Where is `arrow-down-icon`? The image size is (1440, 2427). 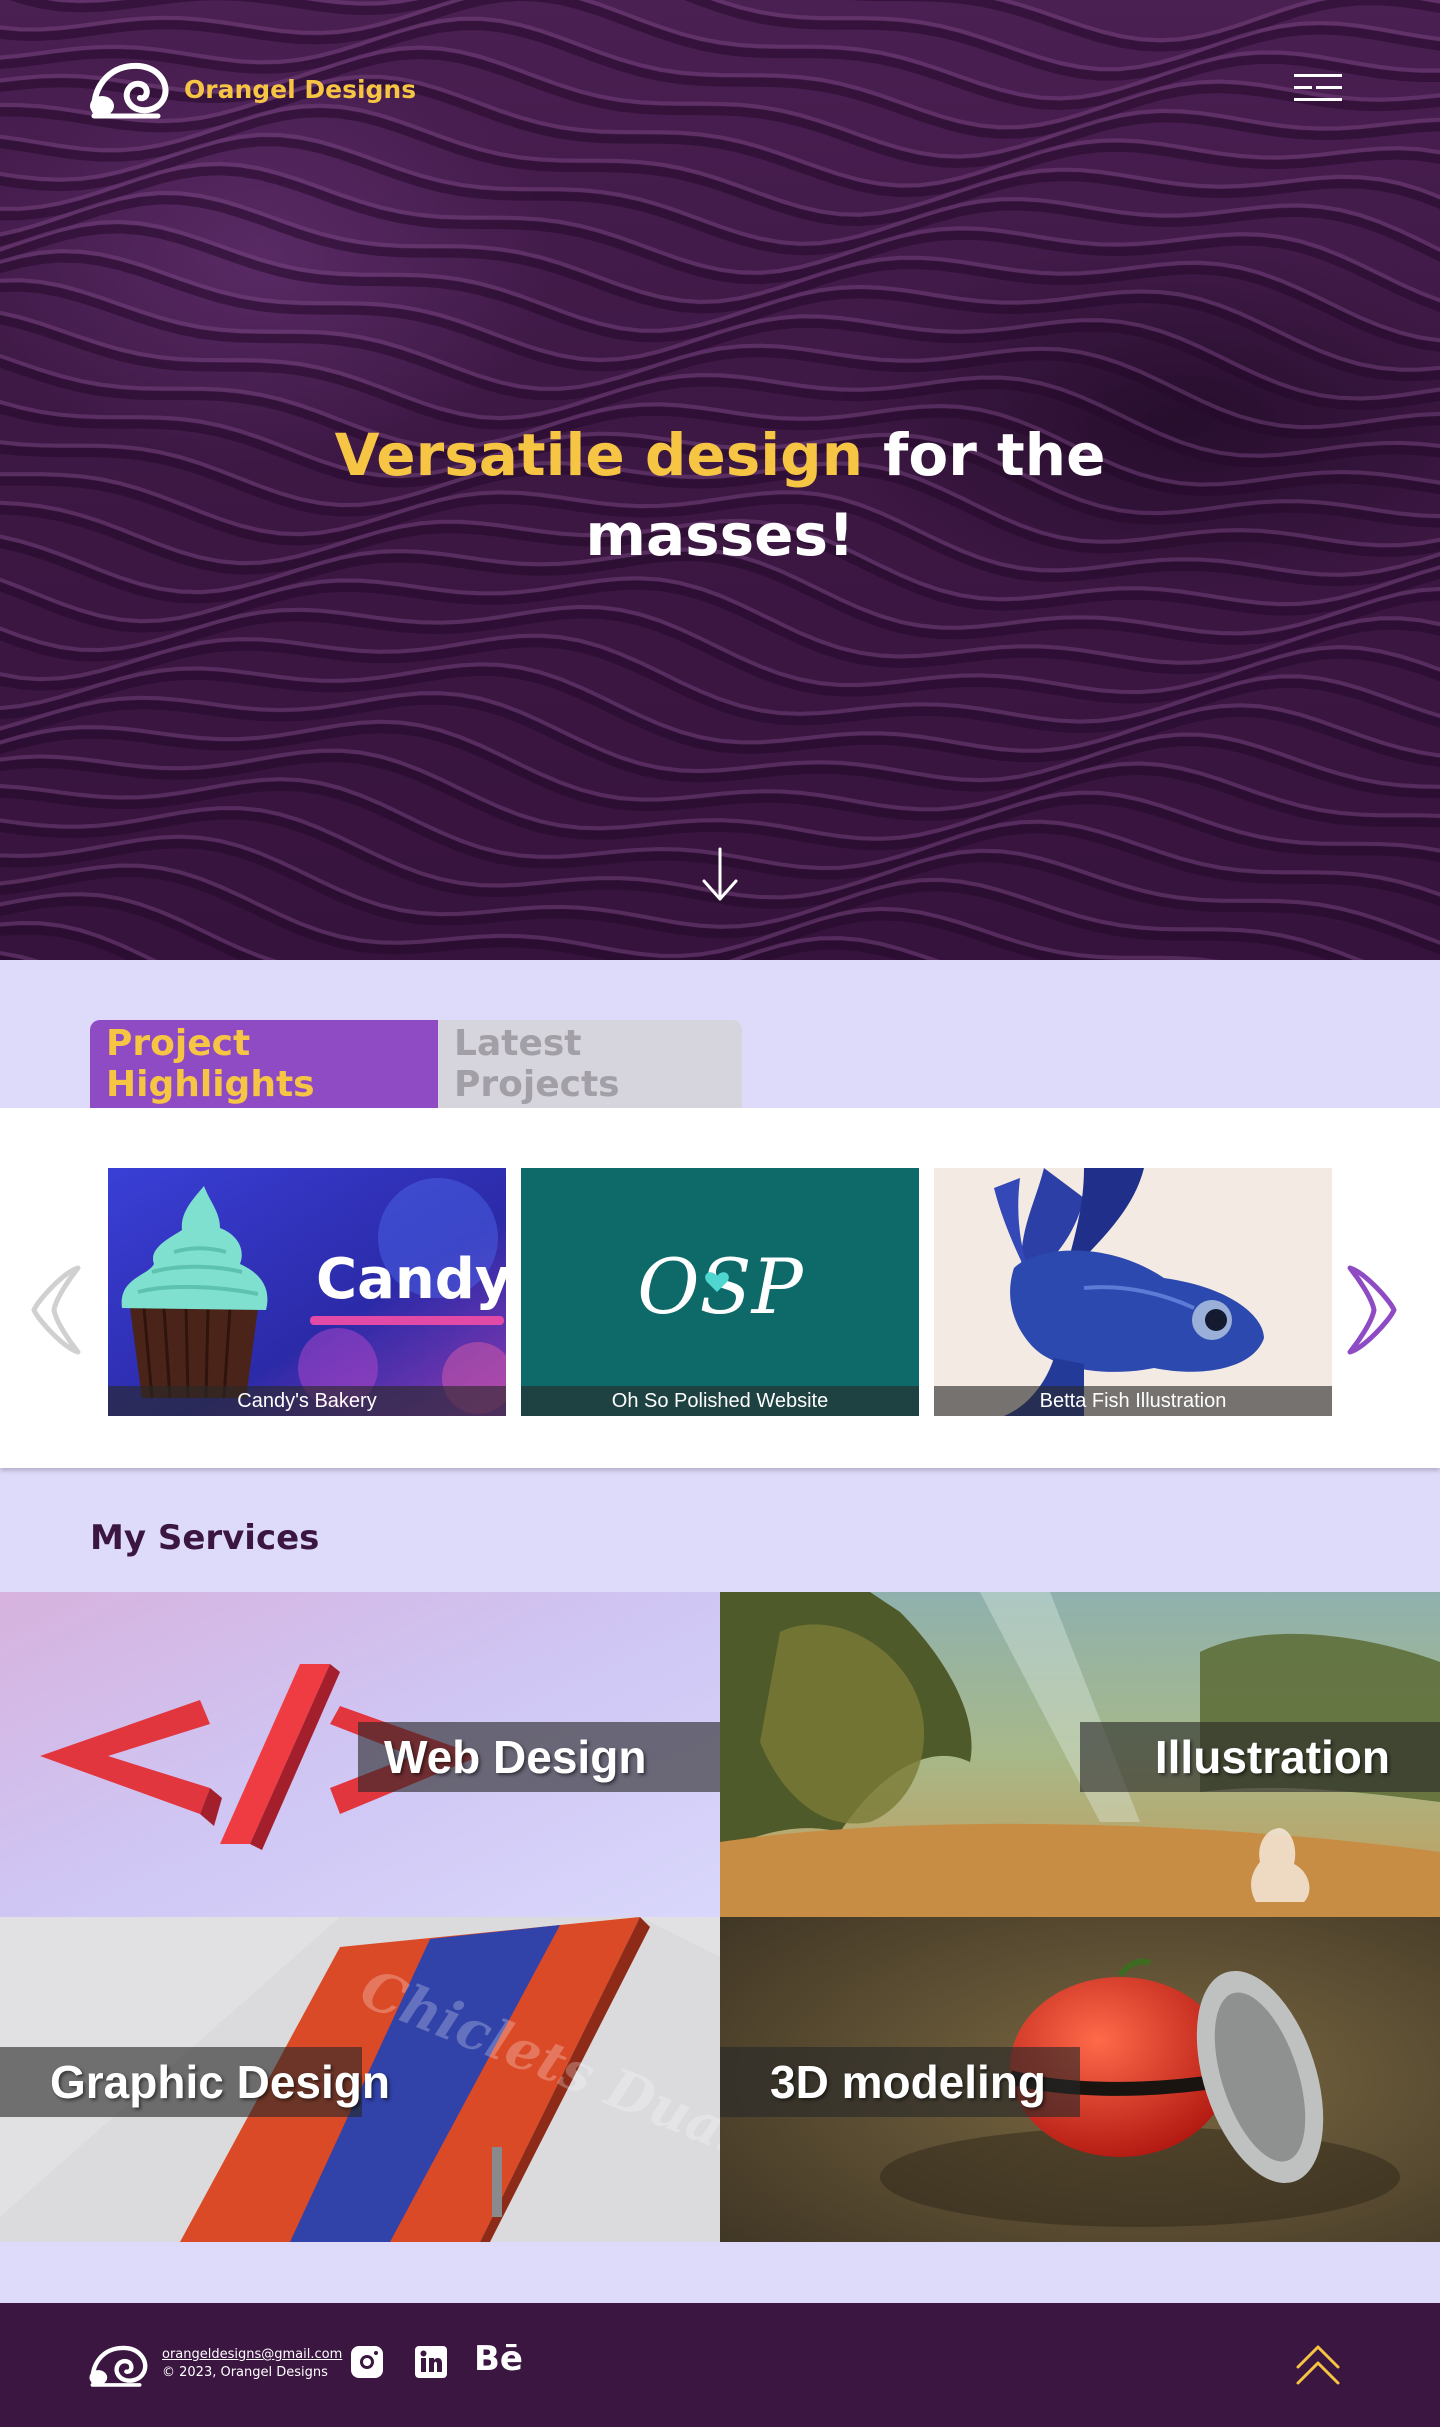
arrow-down-icon is located at coordinates (720, 875).